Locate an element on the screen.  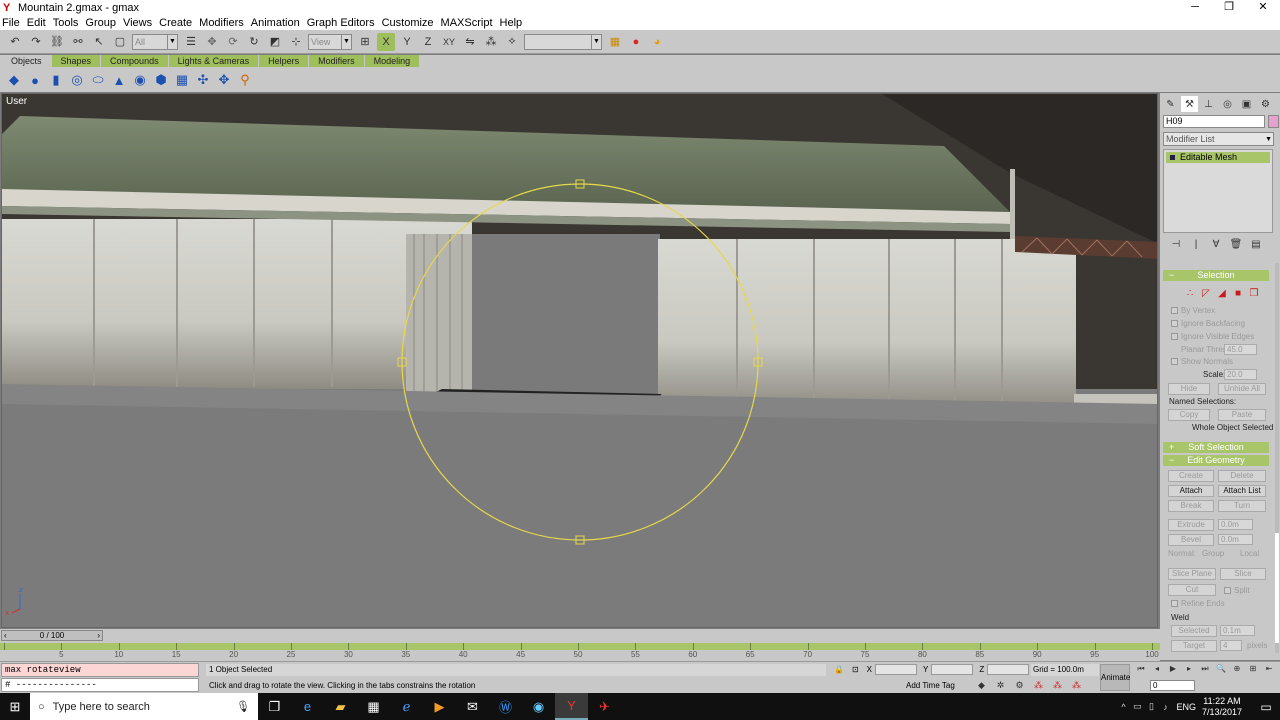
edge-icon: e is located at coordinates (307, 706).